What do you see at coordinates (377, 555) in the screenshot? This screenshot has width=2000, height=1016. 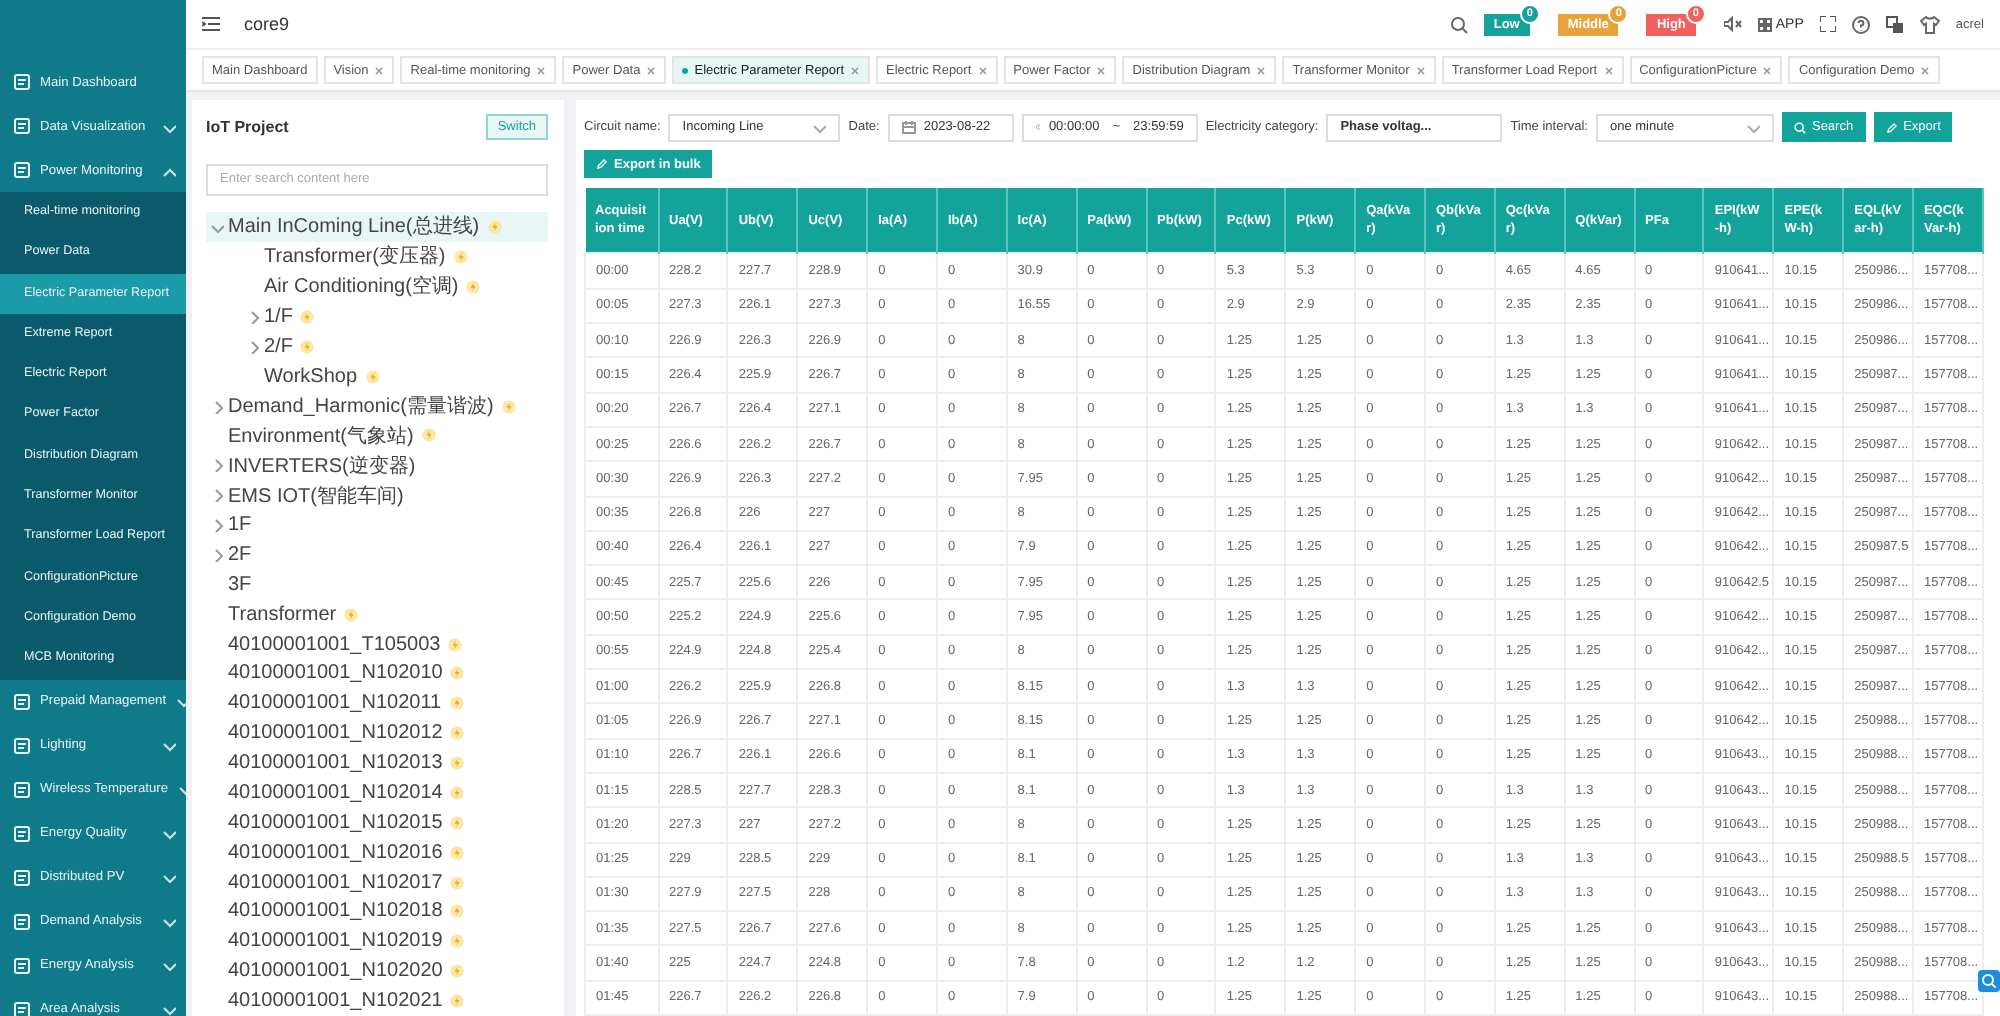 I see `tree-node: 2F` at bounding box center [377, 555].